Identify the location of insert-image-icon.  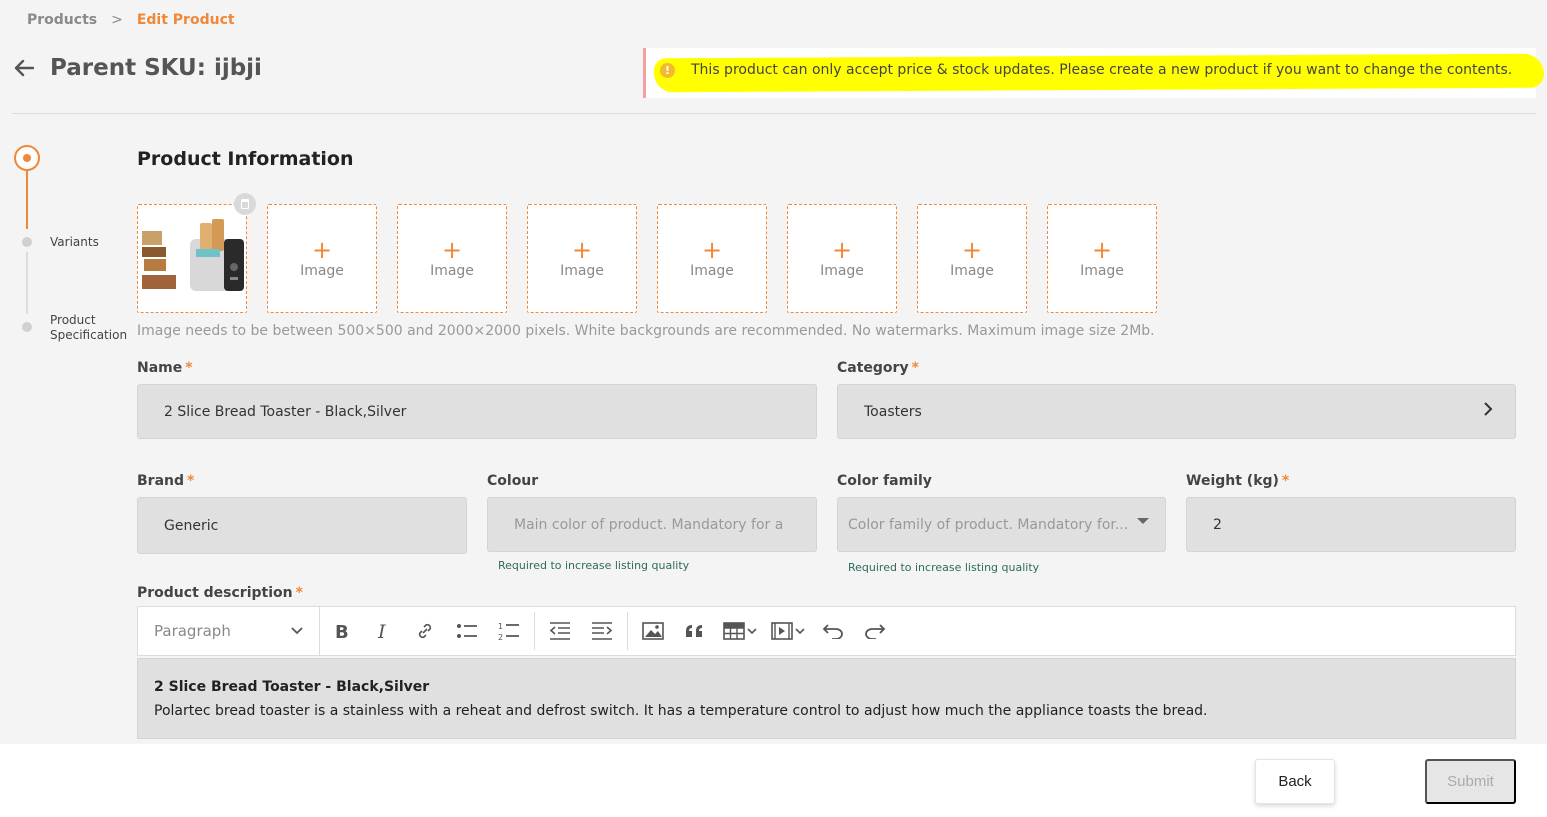
(653, 631).